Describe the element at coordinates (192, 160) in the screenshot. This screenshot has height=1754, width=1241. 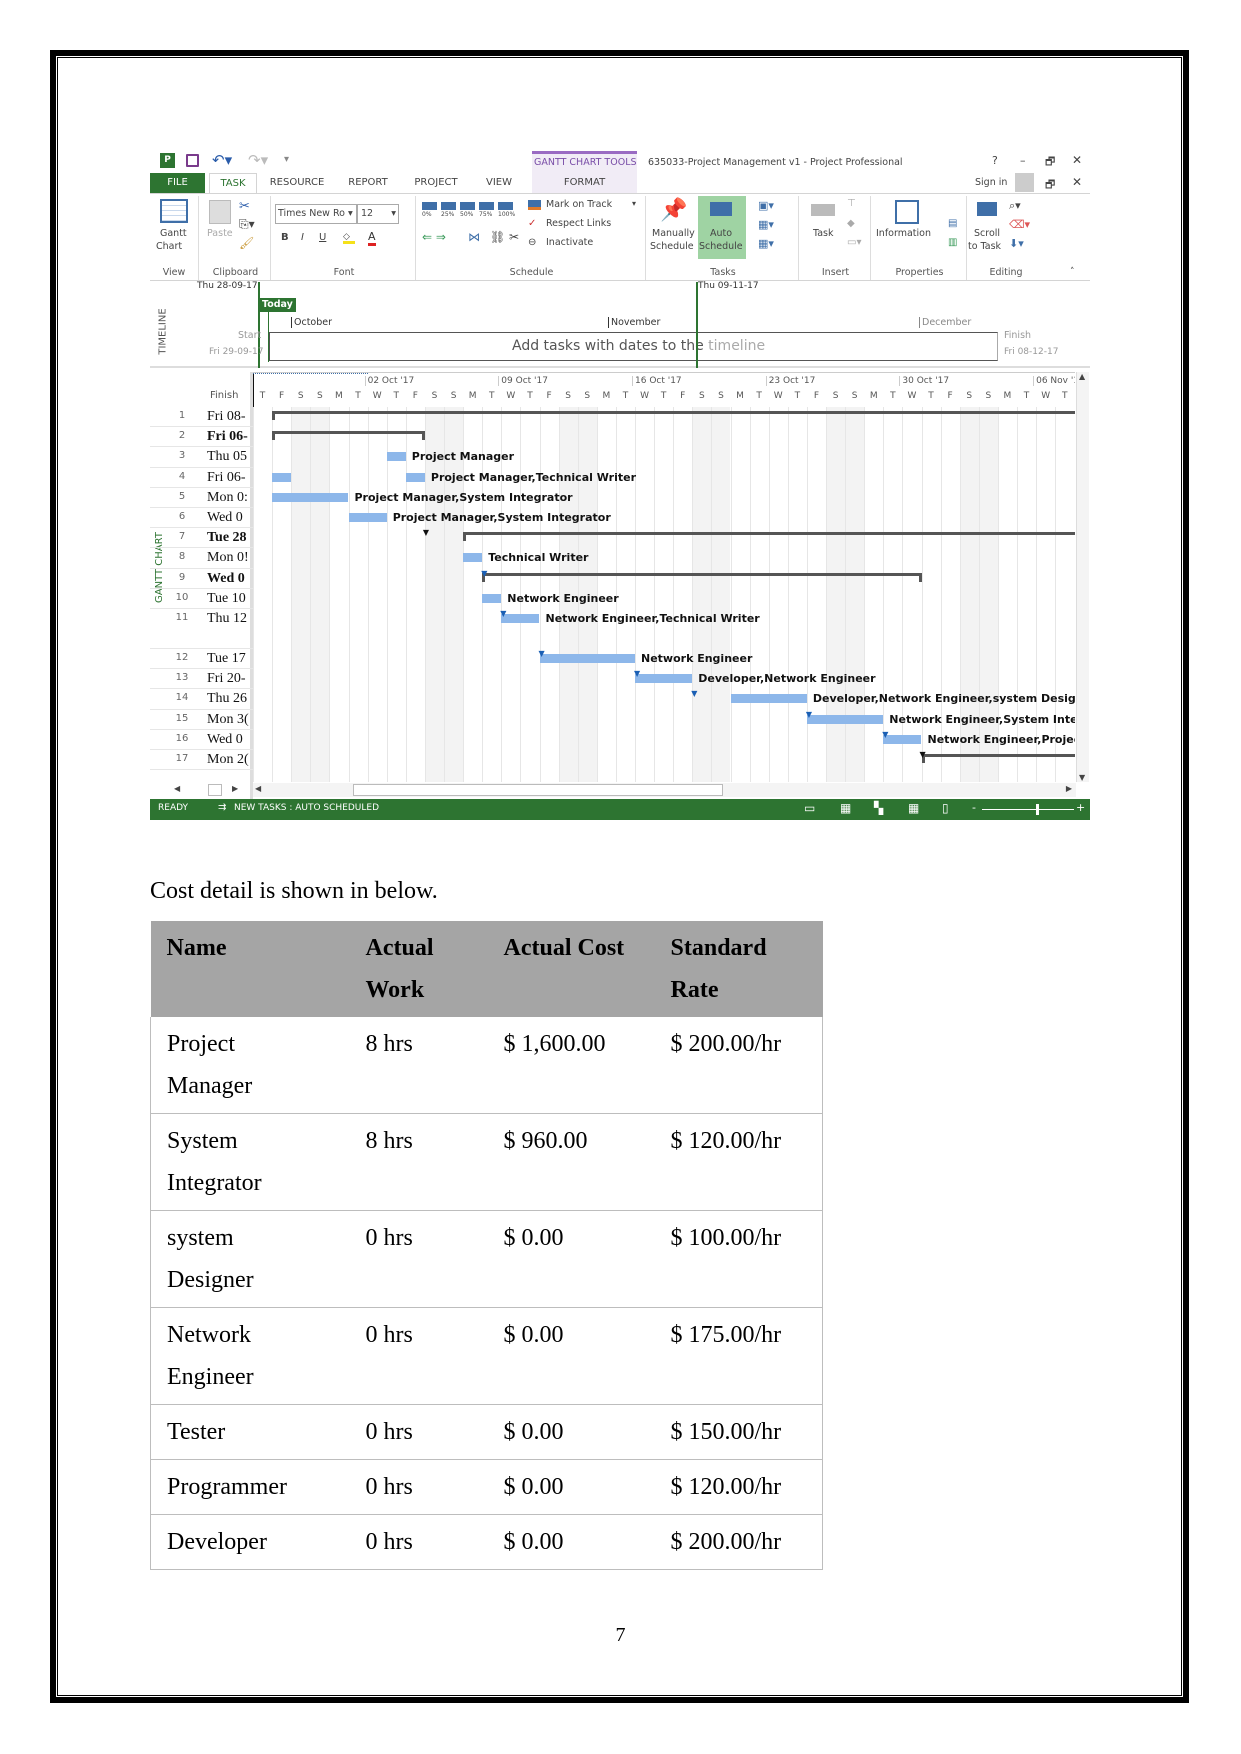
I see `save-icon` at that location.